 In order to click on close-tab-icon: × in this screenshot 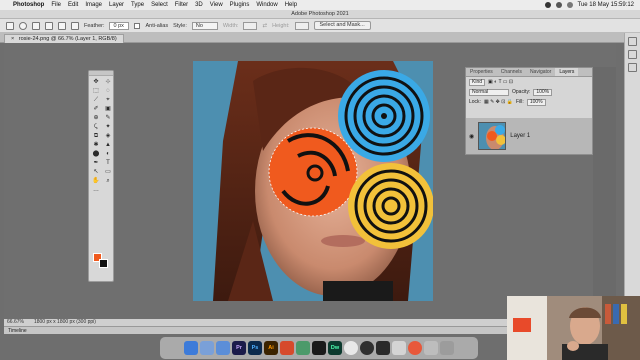, I will do `click(12, 39)`.